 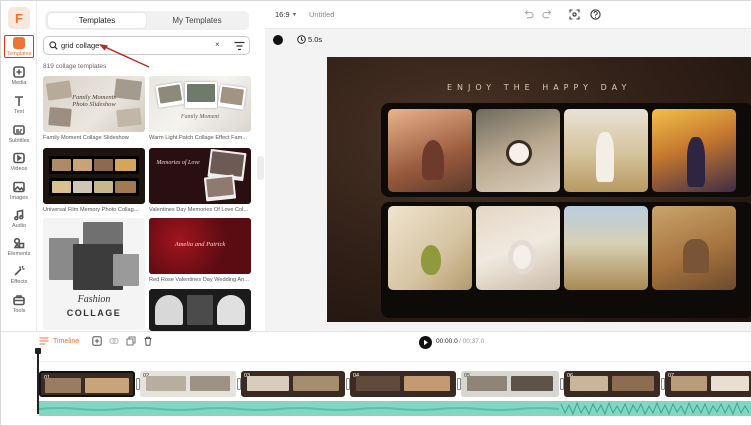 I want to click on thumbnail-title: Family Moment, so click(x=200, y=117).